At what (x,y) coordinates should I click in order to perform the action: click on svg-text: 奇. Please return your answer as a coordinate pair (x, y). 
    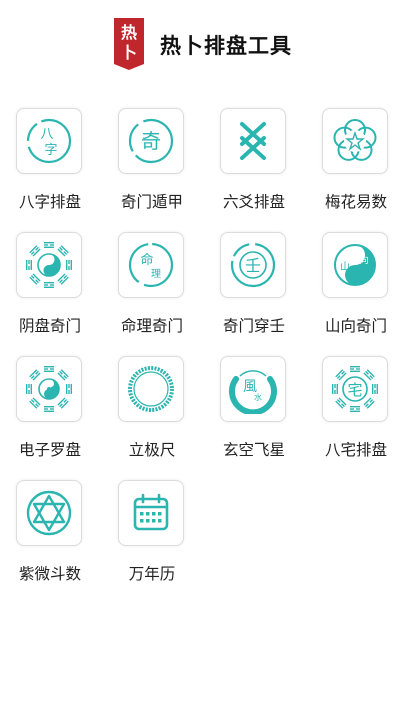
    Looking at the image, I should click on (151, 141).